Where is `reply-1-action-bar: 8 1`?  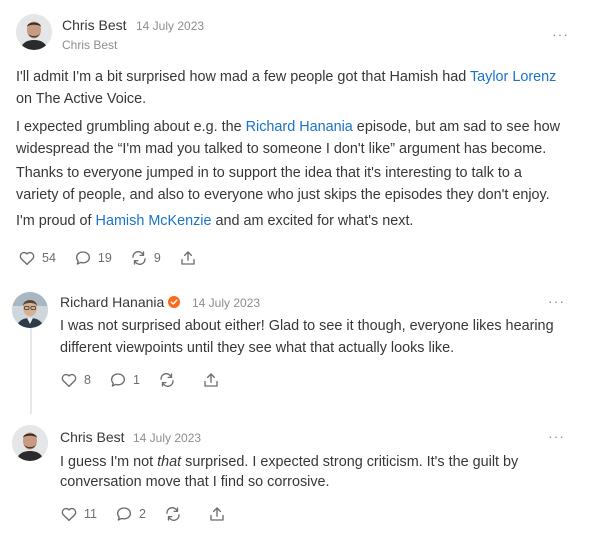 reply-1-action-bar: 8 1 is located at coordinates (149, 380).